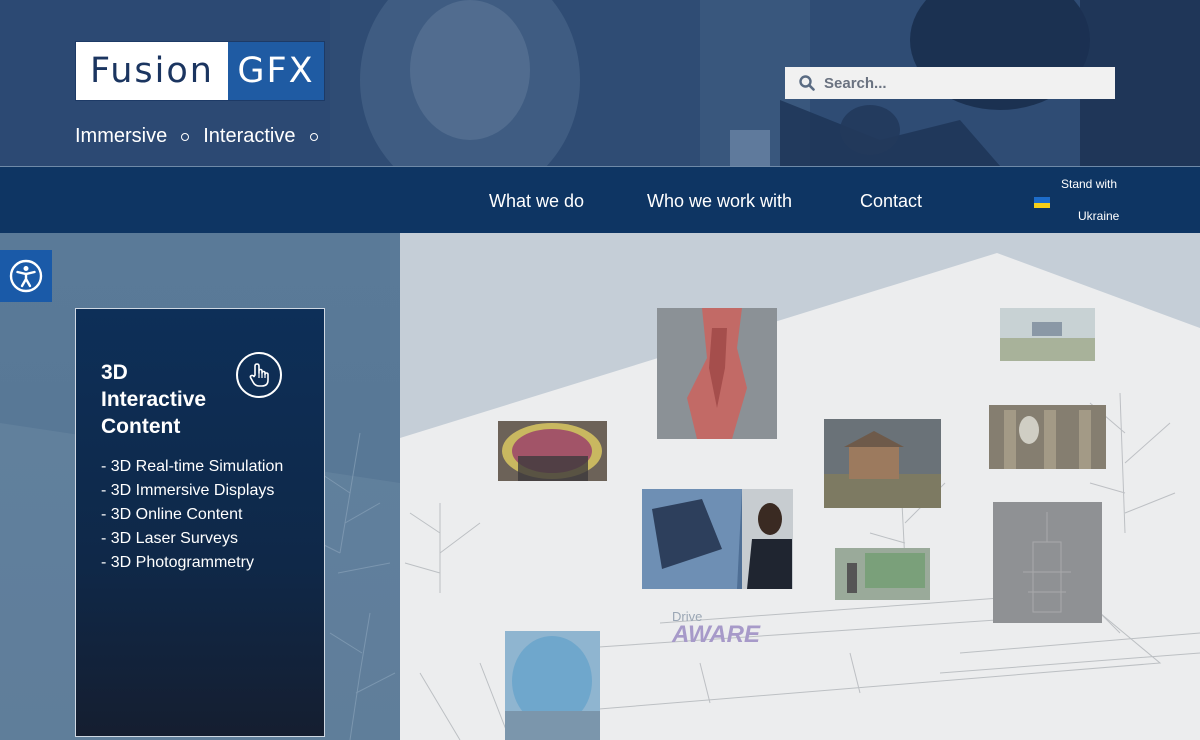 This screenshot has height=740, width=1200. Describe the element at coordinates (552, 451) in the screenshot. I see `thumbnail-dome-display` at that location.